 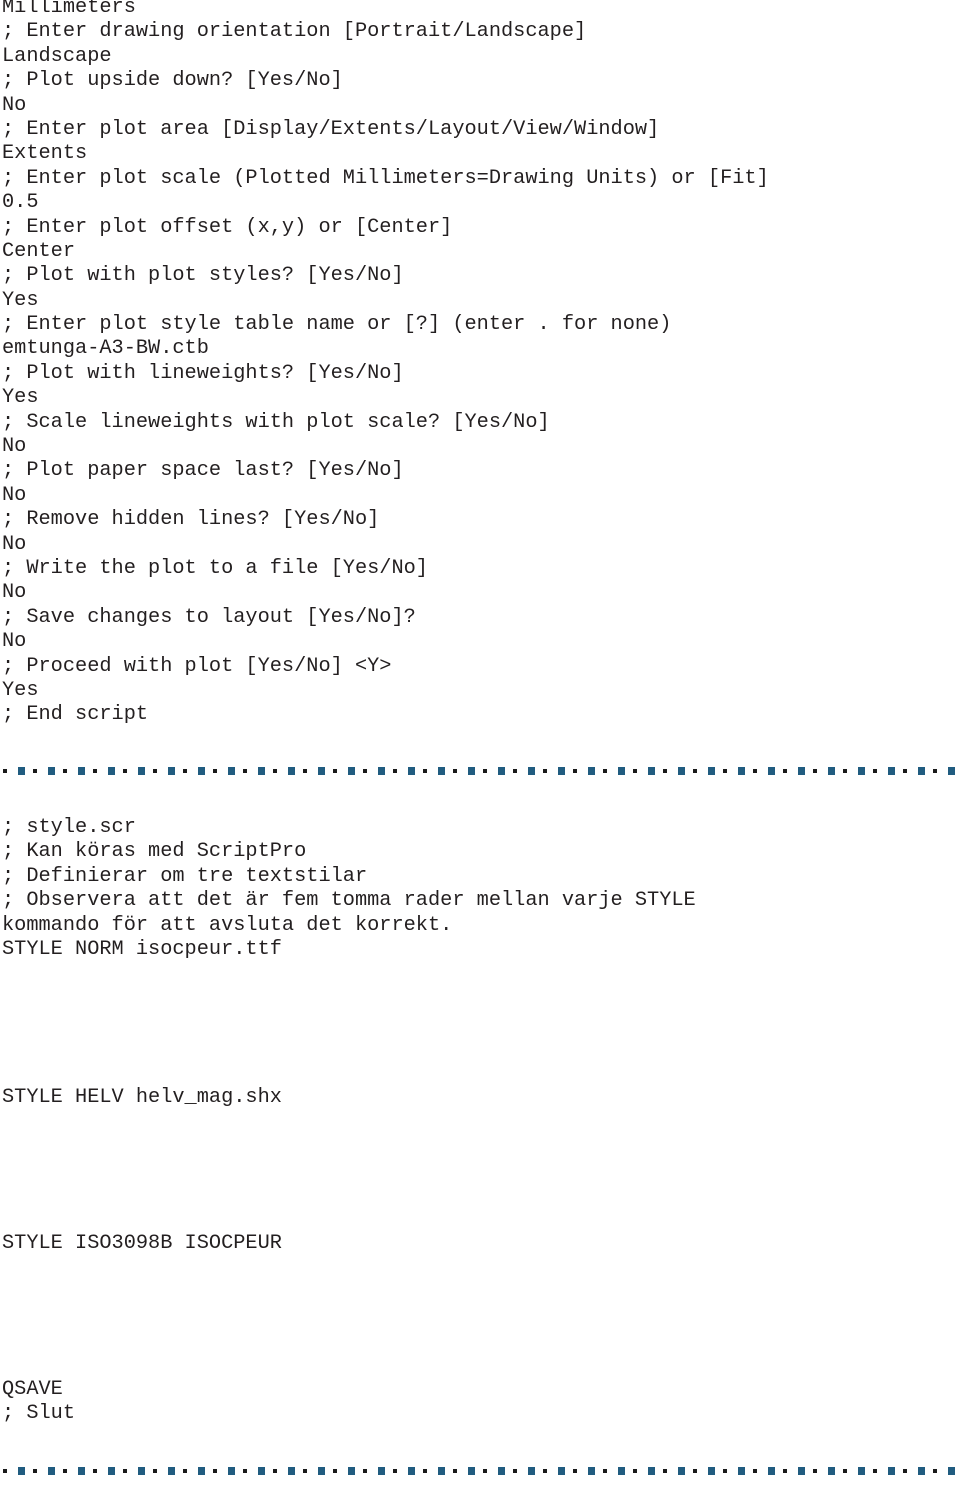 What do you see at coordinates (69, 9) in the screenshot?
I see `plot-script-line-0: Millimeters` at bounding box center [69, 9].